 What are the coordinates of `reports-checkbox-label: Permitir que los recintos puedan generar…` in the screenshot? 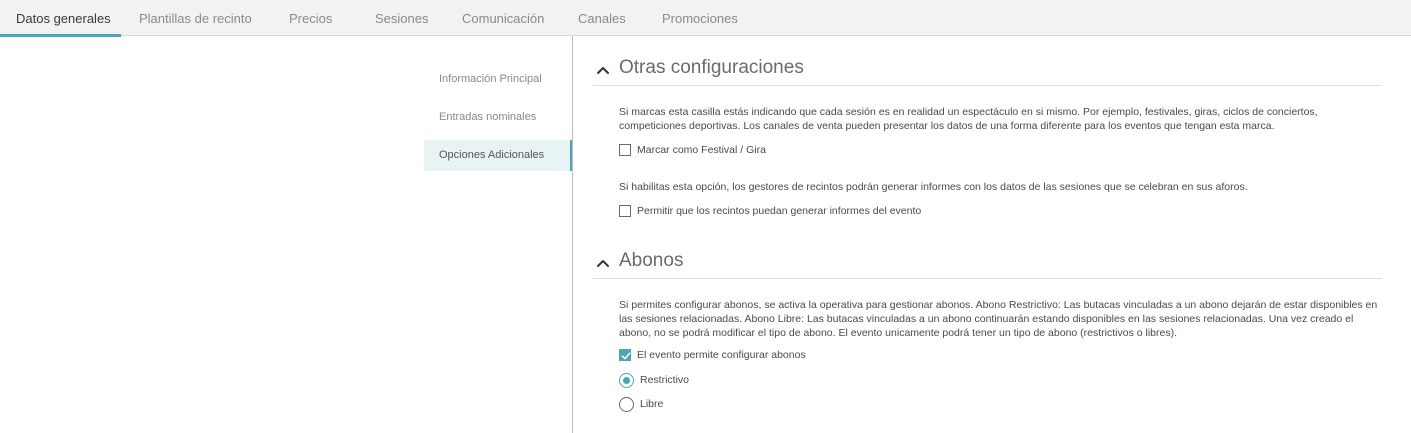 It's located at (779, 211).